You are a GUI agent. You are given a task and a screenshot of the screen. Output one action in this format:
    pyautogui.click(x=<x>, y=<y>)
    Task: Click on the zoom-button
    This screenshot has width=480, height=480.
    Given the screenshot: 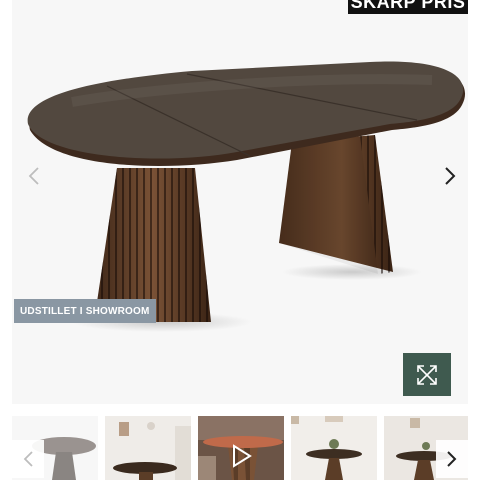 What is the action you would take?
    pyautogui.click(x=427, y=374)
    